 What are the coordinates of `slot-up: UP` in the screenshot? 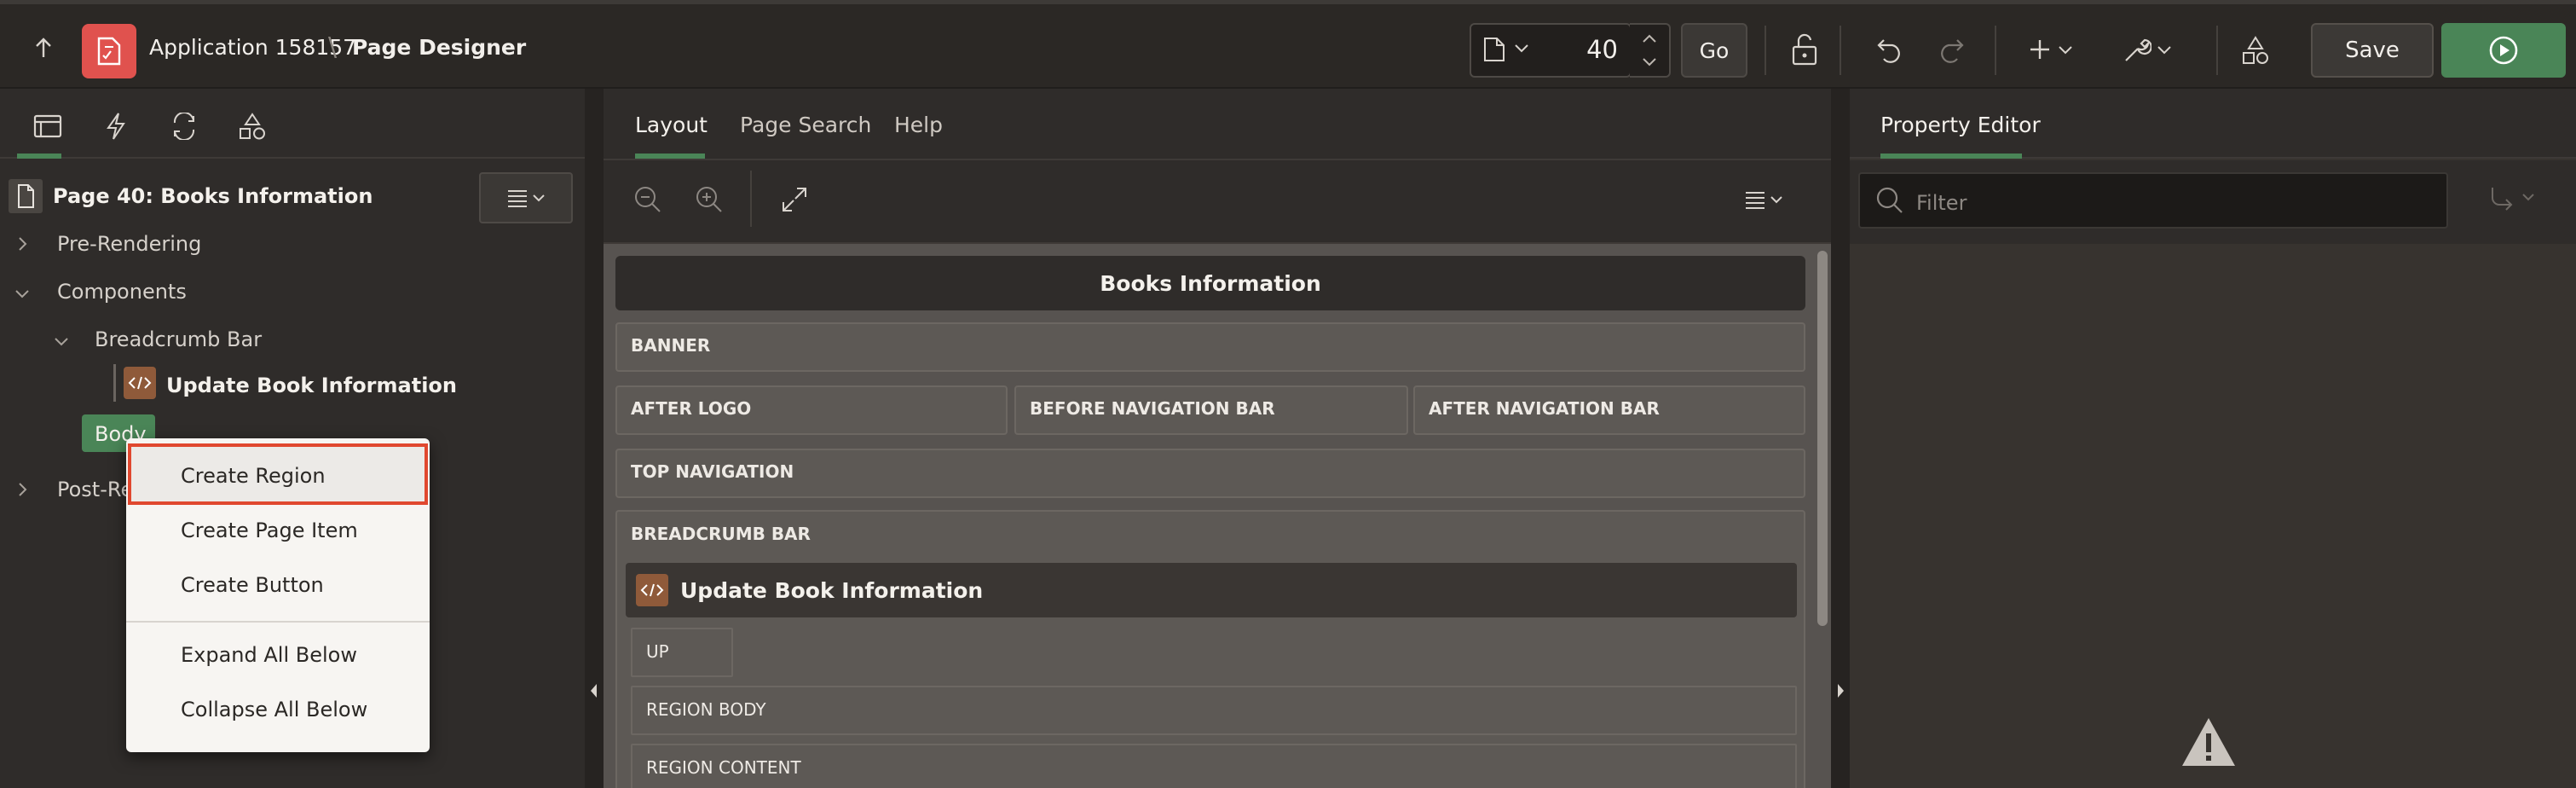 It's located at (682, 652).